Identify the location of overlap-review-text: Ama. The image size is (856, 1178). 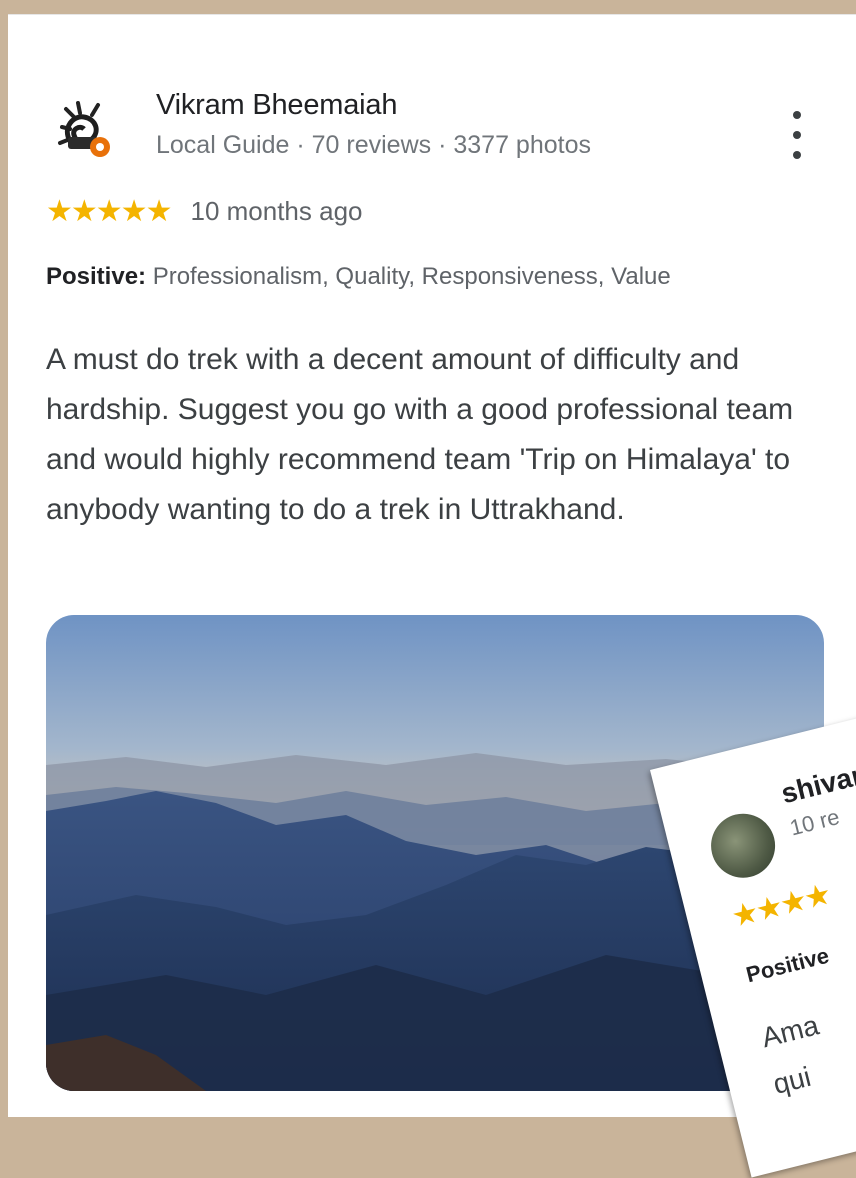
(790, 1031).